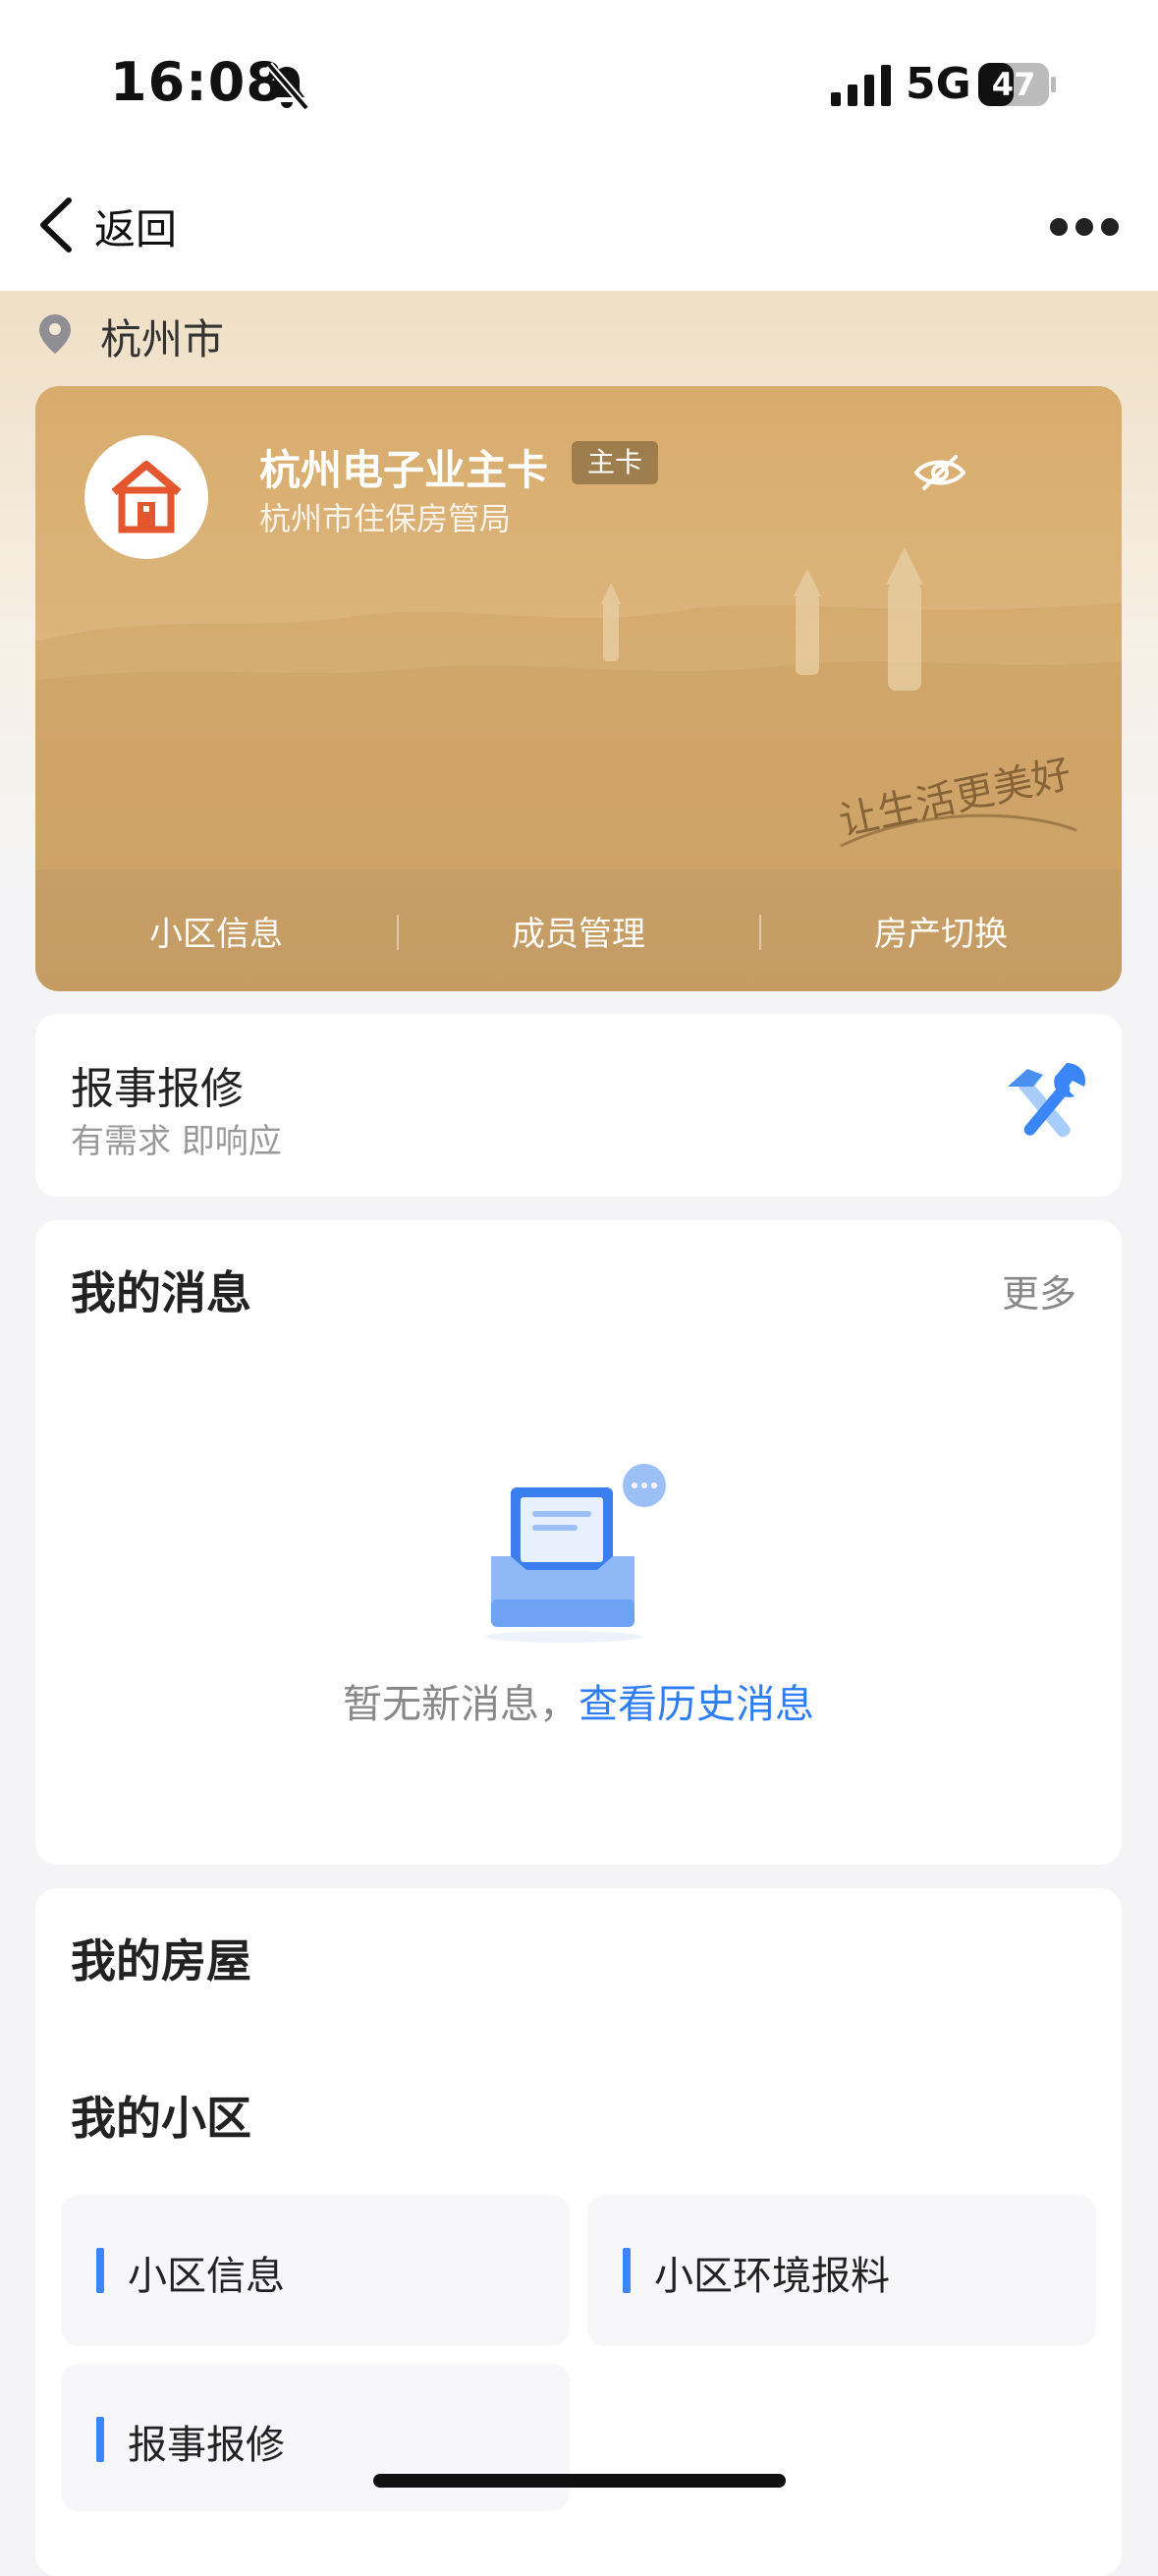 The height and width of the screenshot is (2576, 1158). What do you see at coordinates (385, 518) in the screenshot?
I see `card-issuer: 杭州市住保房管局` at bounding box center [385, 518].